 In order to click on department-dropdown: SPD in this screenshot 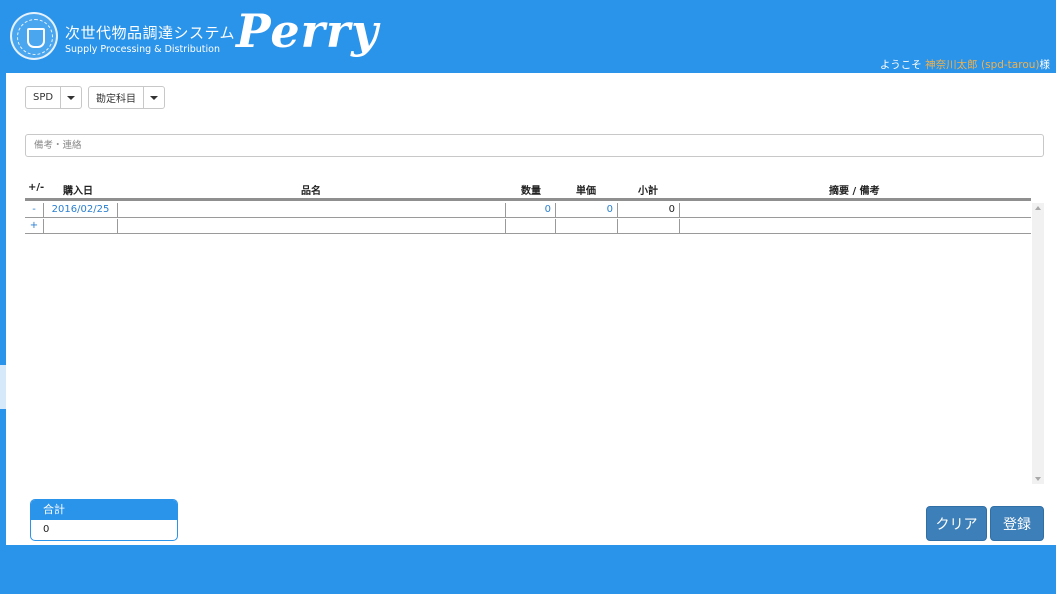, I will do `click(54, 97)`.